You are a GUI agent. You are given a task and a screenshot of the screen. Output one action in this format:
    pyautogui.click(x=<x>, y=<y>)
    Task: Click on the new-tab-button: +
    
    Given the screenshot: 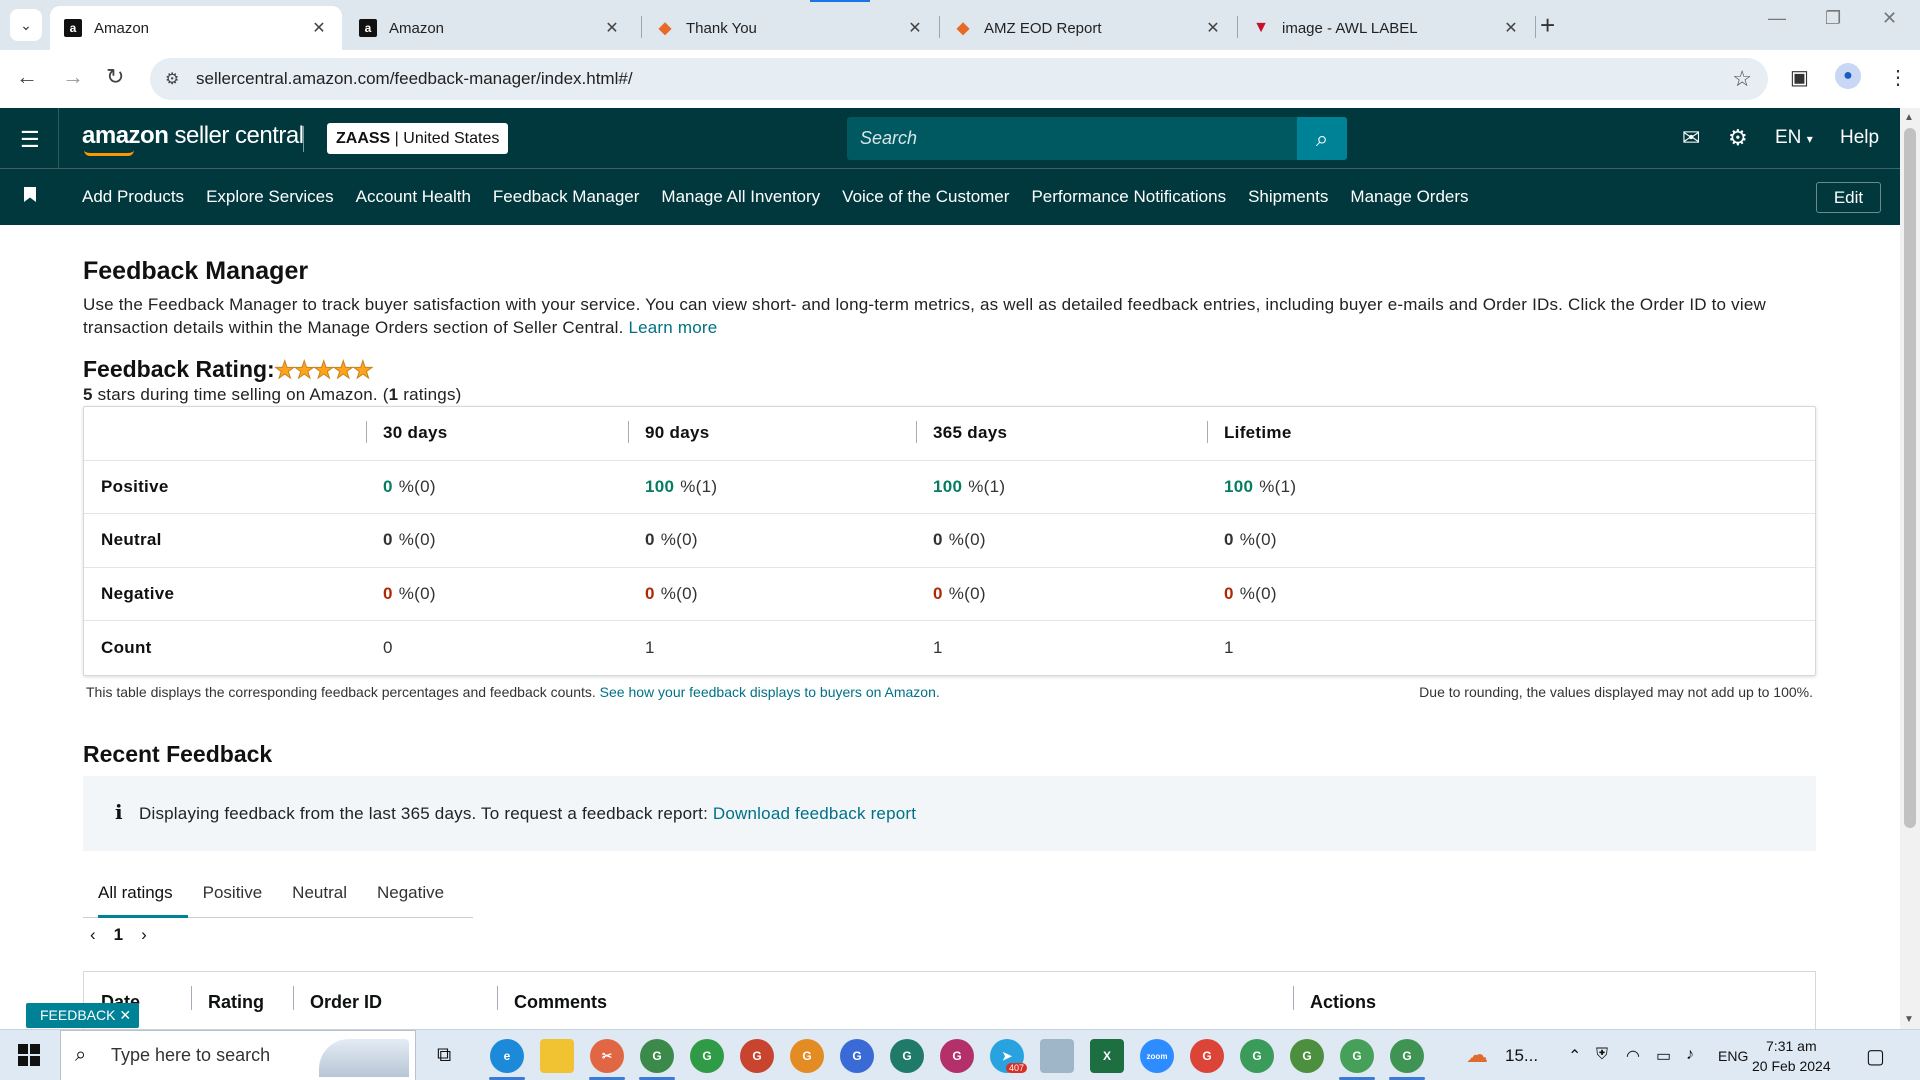 What is the action you would take?
    pyautogui.click(x=1547, y=25)
    